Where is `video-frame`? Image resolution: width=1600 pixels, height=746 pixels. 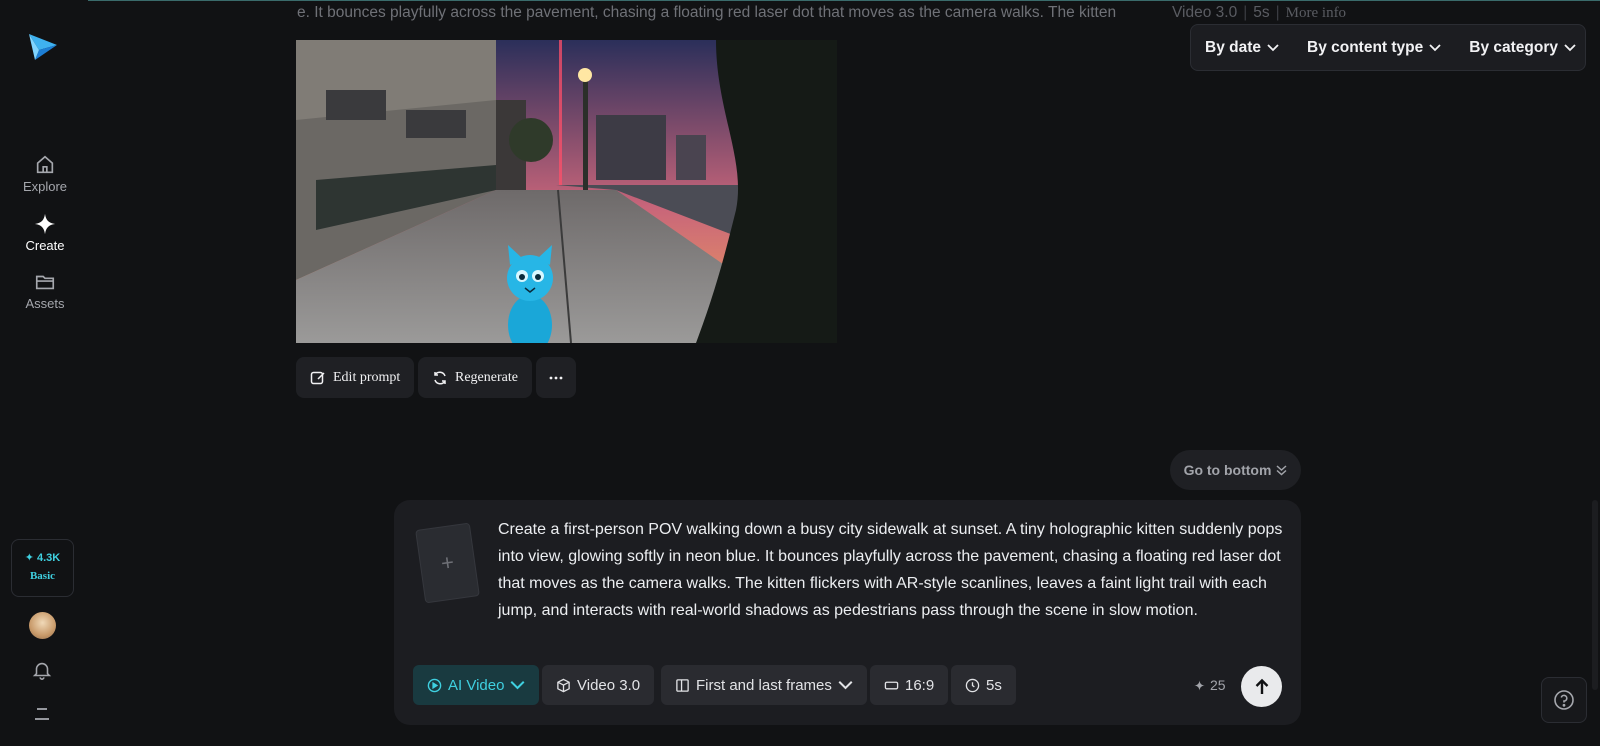 video-frame is located at coordinates (566, 191).